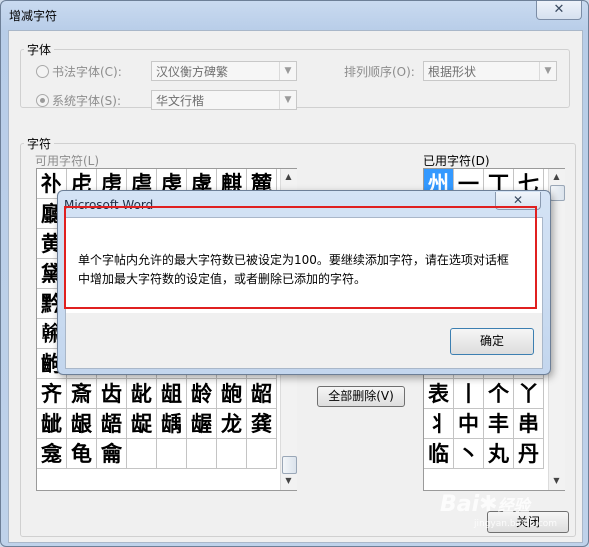  What do you see at coordinates (529, 424) in the screenshot?
I see `used-char-cell: 串` at bounding box center [529, 424].